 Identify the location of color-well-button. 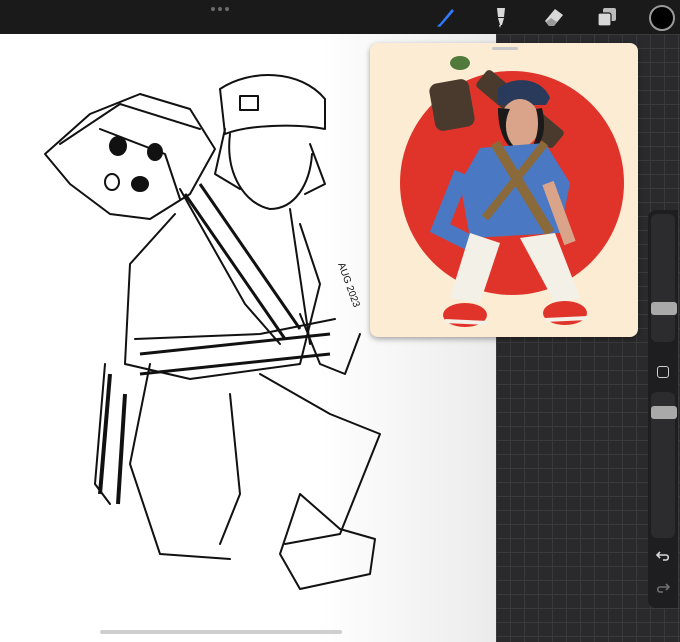
(662, 18).